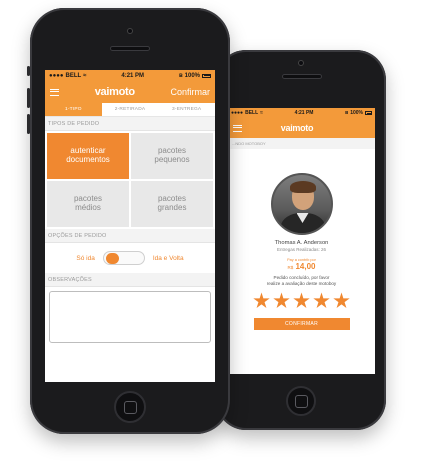 The width and height of the screenshot is (426, 463). What do you see at coordinates (190, 92) in the screenshot?
I see `confirm-nav-button: Confirmar` at bounding box center [190, 92].